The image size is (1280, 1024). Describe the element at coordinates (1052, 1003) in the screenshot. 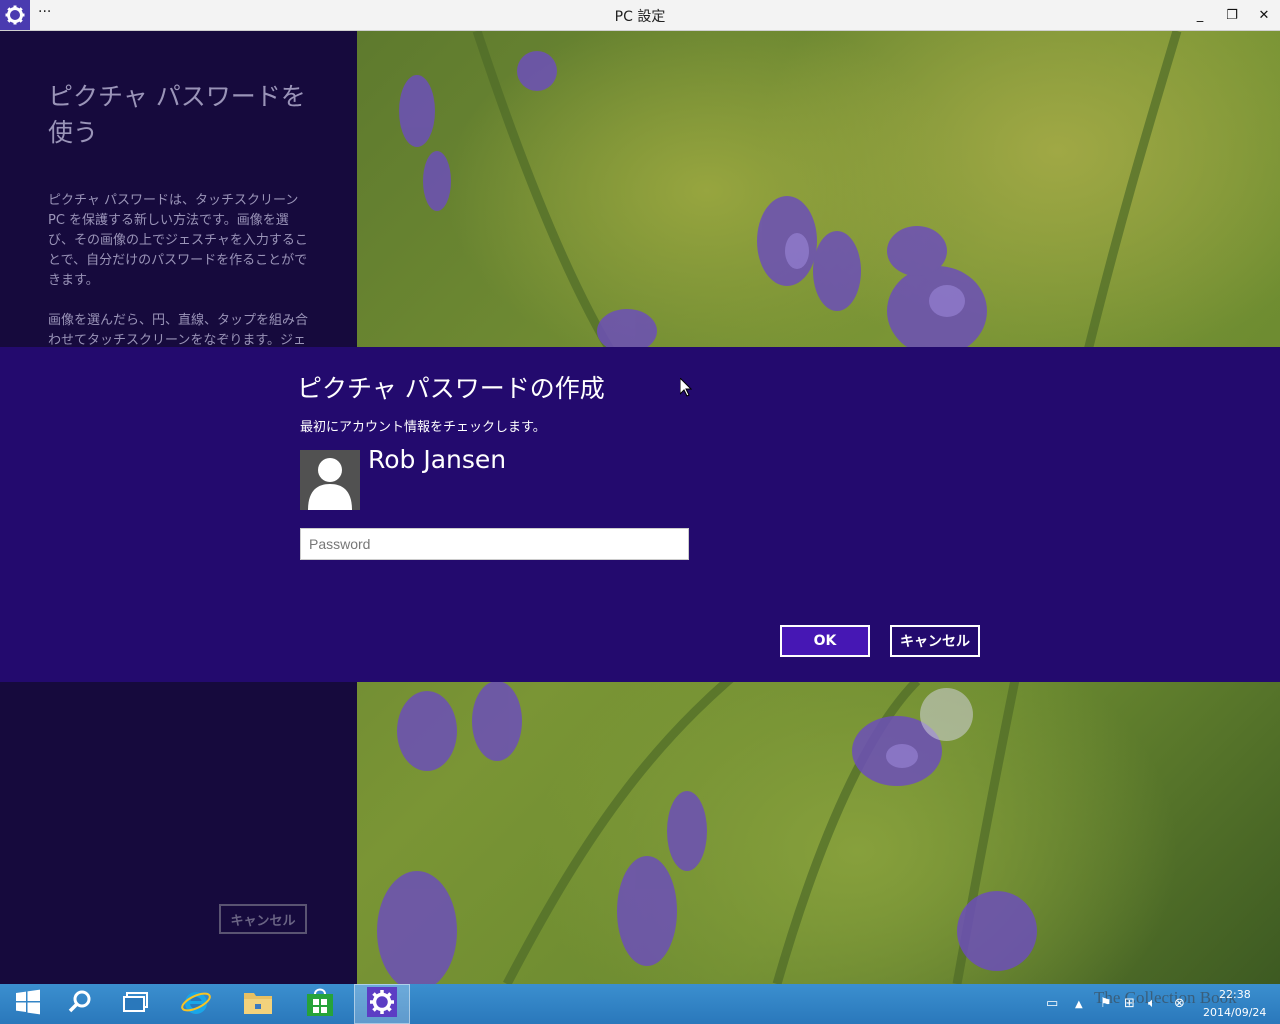

I see `keyboard-icon: ▭` at that location.